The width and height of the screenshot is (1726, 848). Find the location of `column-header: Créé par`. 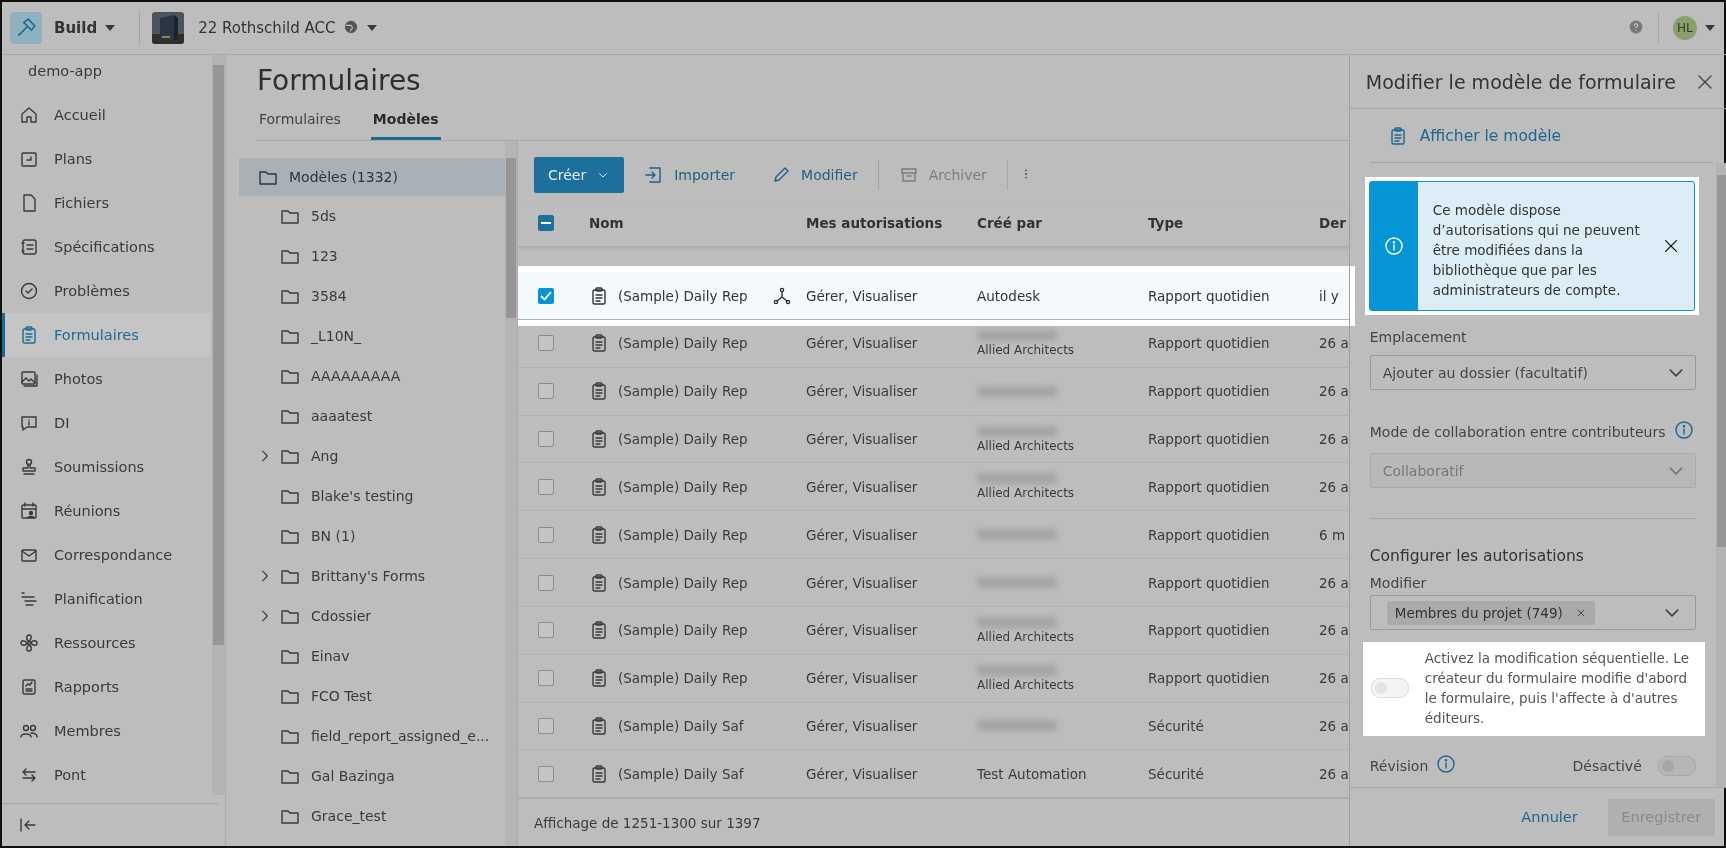

column-header: Créé par is located at coordinates (1009, 223).